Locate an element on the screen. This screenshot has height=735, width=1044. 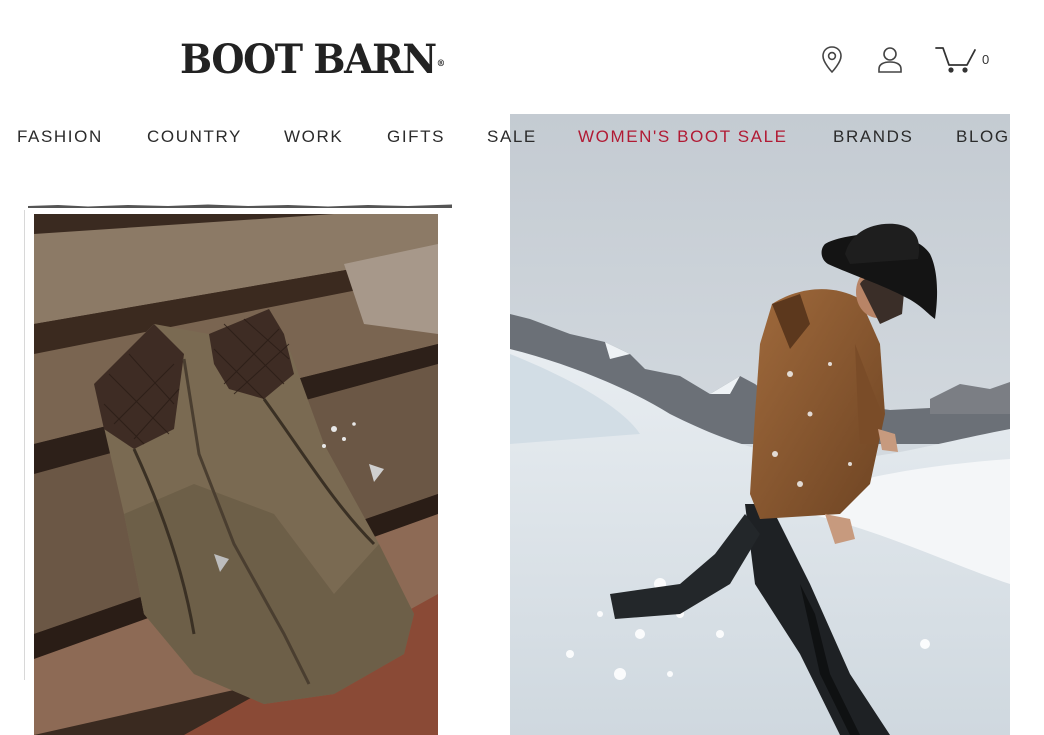
user-account-icon is located at coordinates (891, 60).